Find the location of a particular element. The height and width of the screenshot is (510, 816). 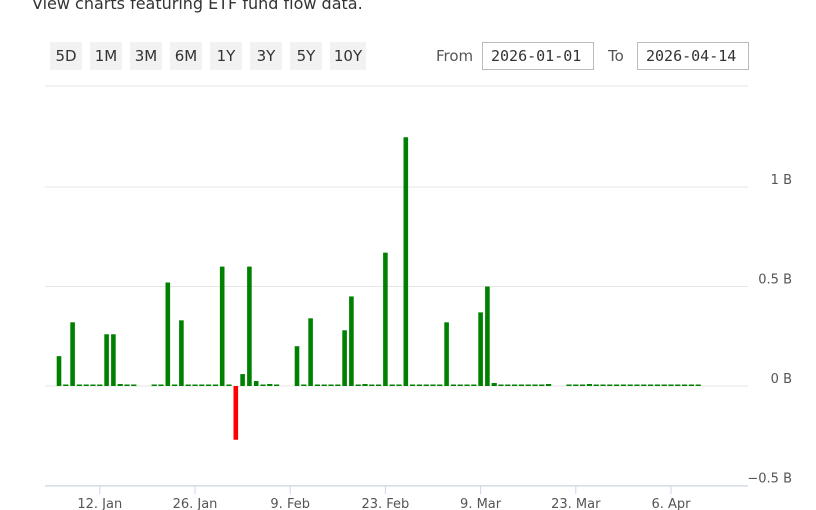

y-tick-label: −0.5 B is located at coordinates (769, 479).